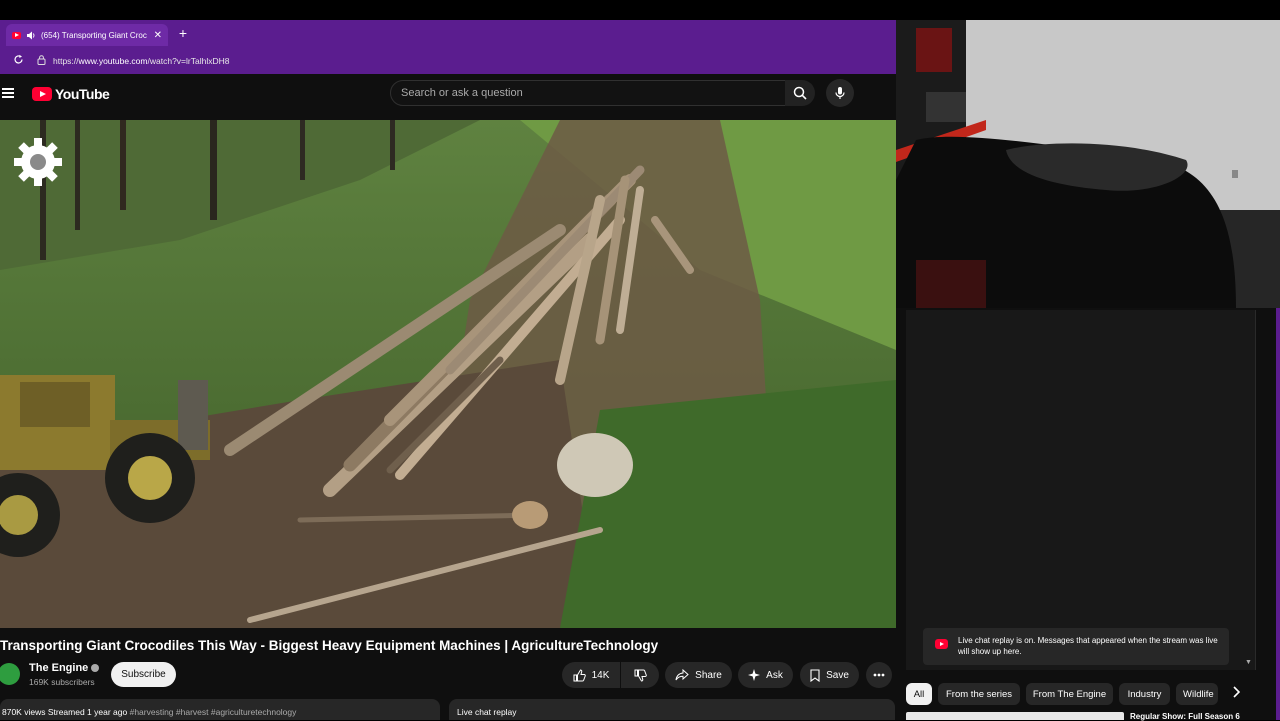 This screenshot has width=1280, height=721. Describe the element at coordinates (837, 675) in the screenshot. I see `save-label: Save` at that location.